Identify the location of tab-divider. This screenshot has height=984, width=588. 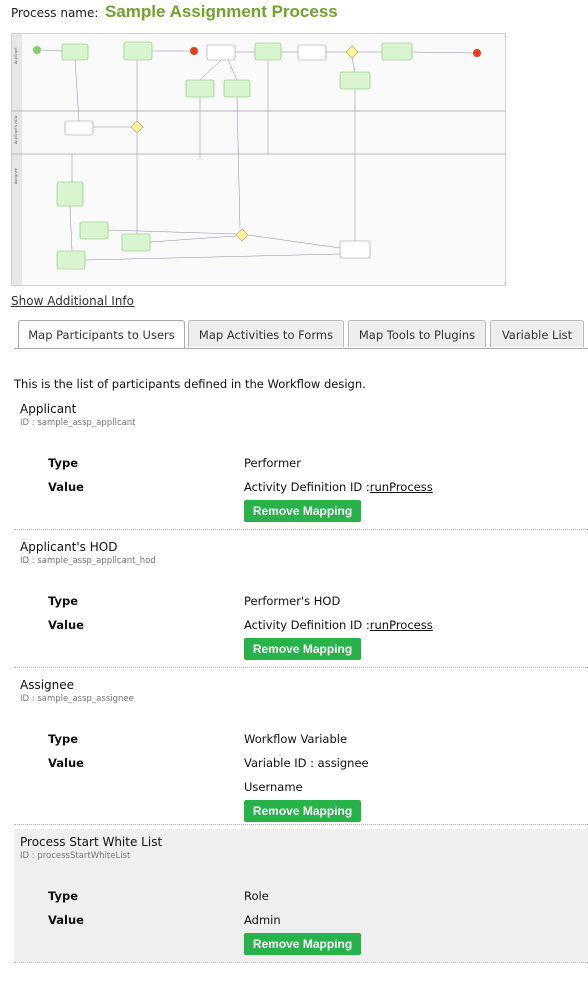
(301, 348).